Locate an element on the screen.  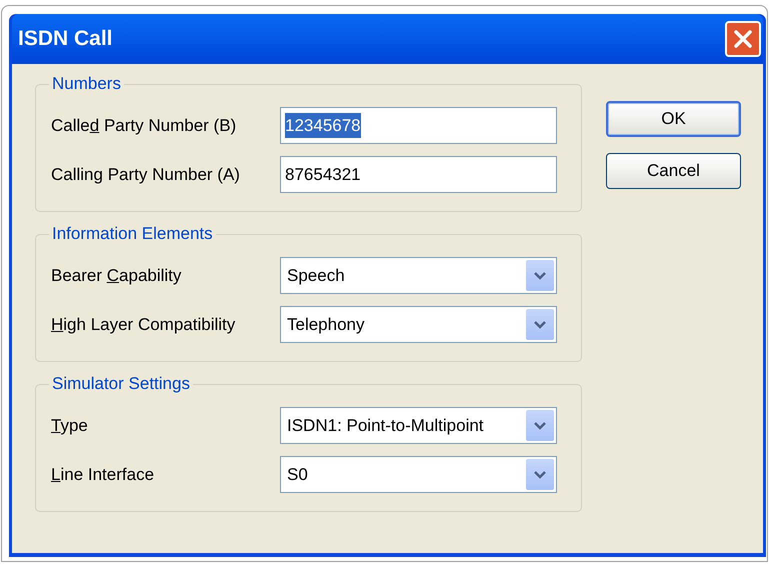
field-label: Line Interface is located at coordinates (103, 475).